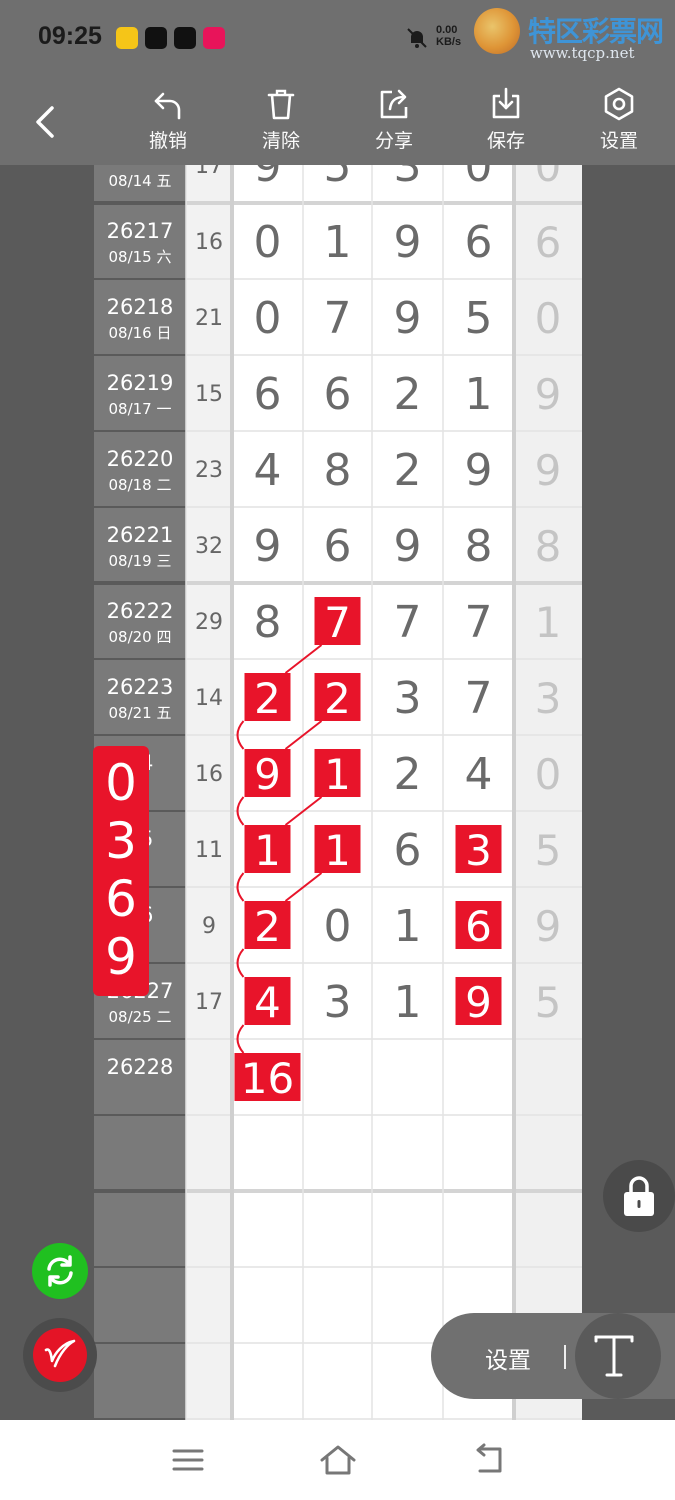 The width and height of the screenshot is (675, 1500). What do you see at coordinates (140, 333) in the screenshot?
I see `period-date: 08/16 日` at bounding box center [140, 333].